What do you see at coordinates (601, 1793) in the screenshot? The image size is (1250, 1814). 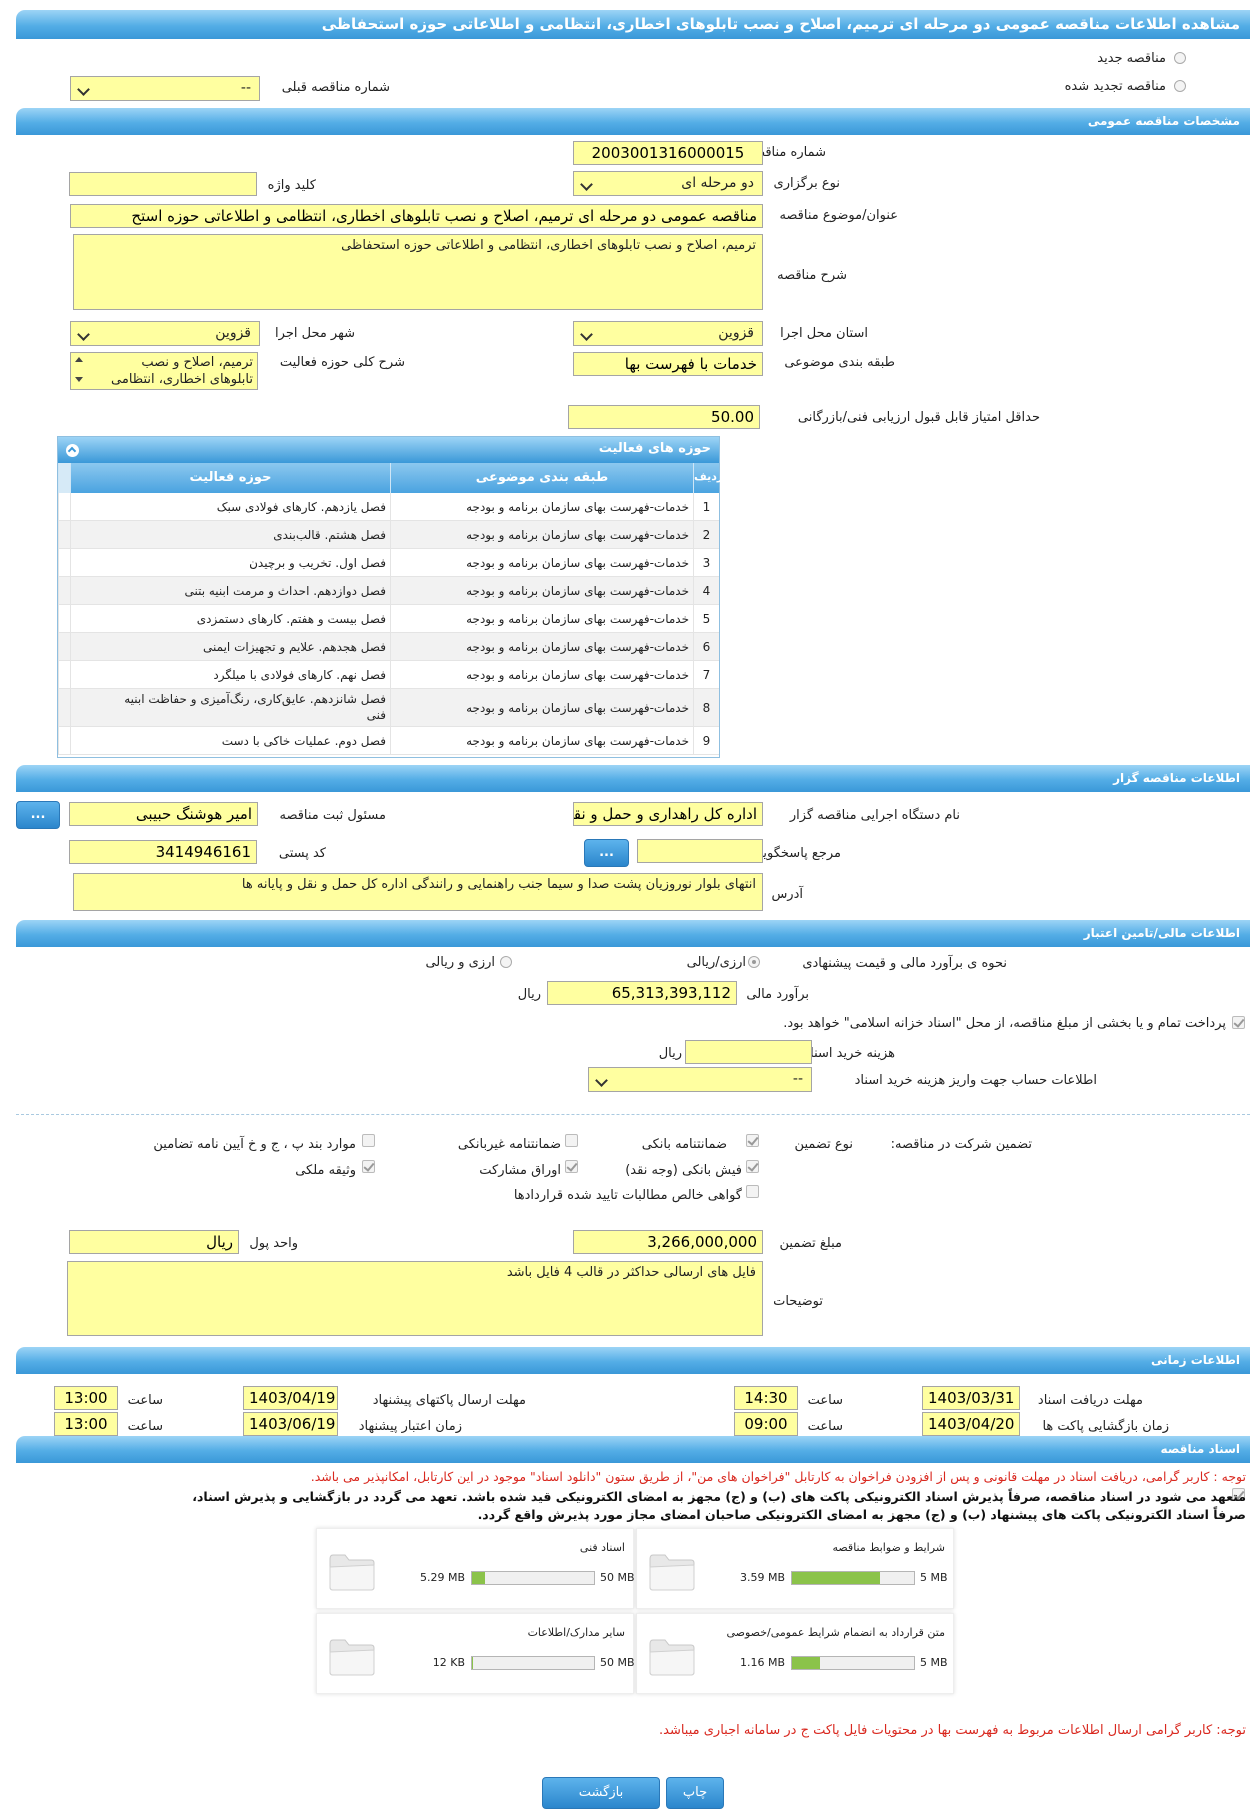 I see `back-button: بازگشت` at bounding box center [601, 1793].